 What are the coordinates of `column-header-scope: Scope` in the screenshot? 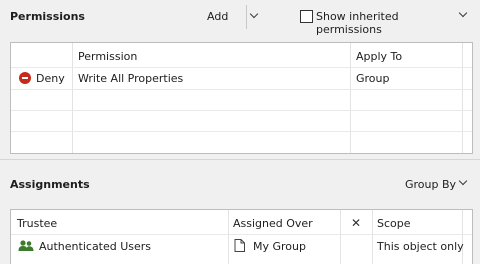 It's located at (394, 223).